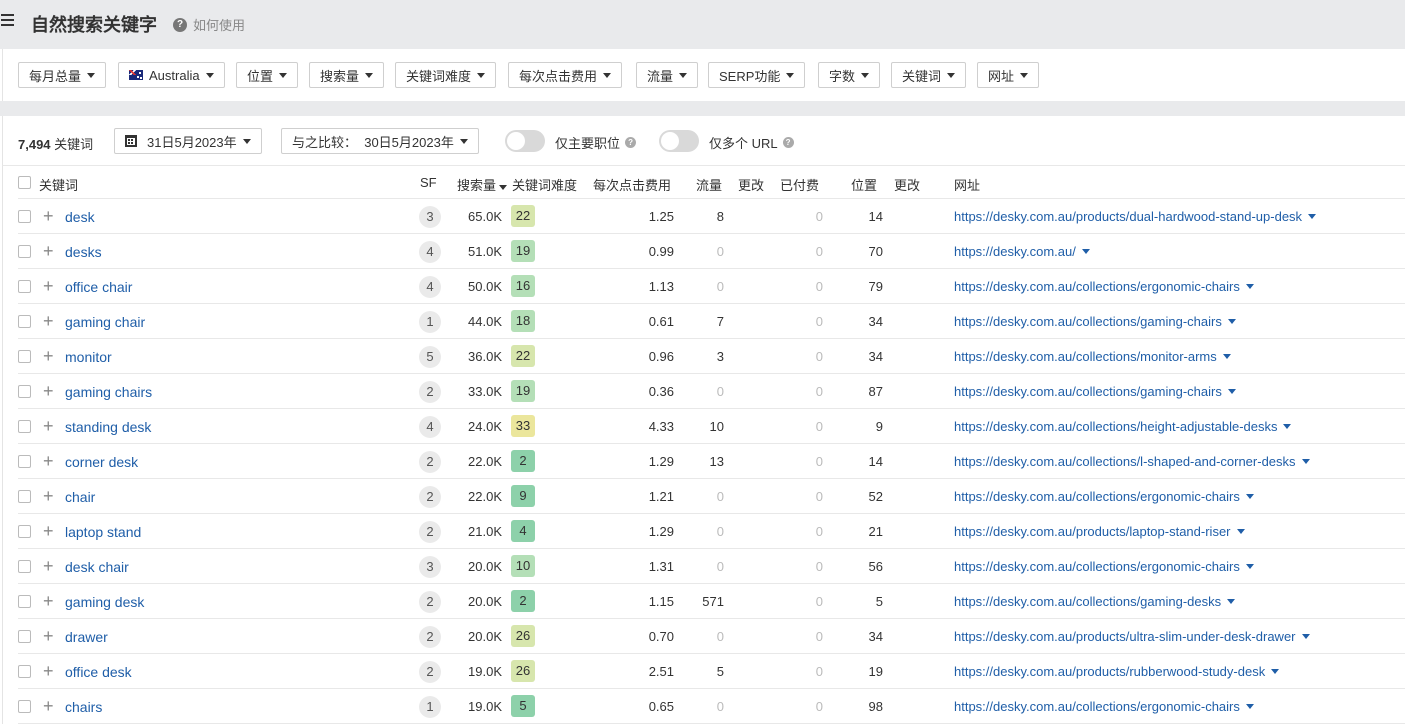 Image resolution: width=1405 pixels, height=728 pixels. Describe the element at coordinates (482, 184) in the screenshot. I see `col-volume: 搜索量` at that location.